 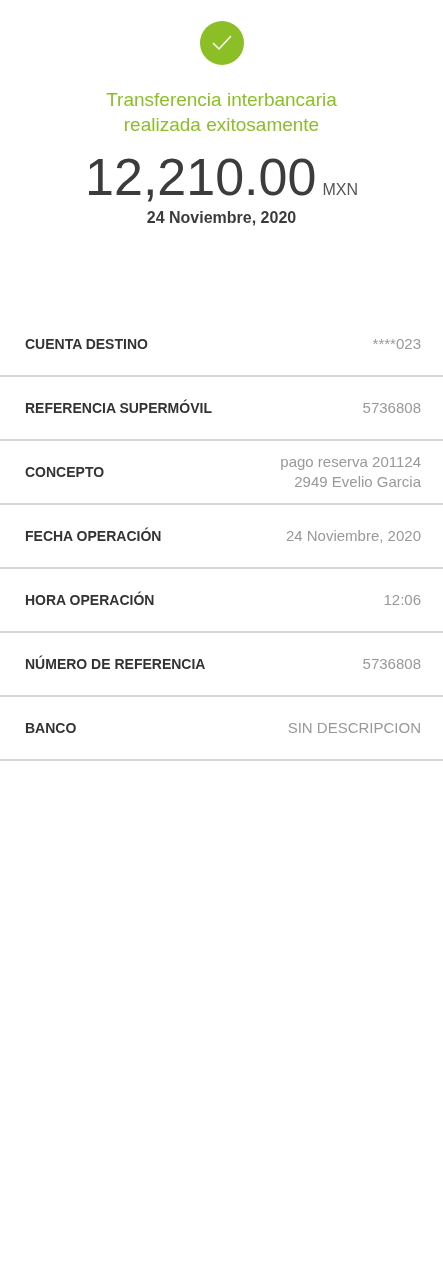 I want to click on detail-label: BANCO, so click(x=51, y=728).